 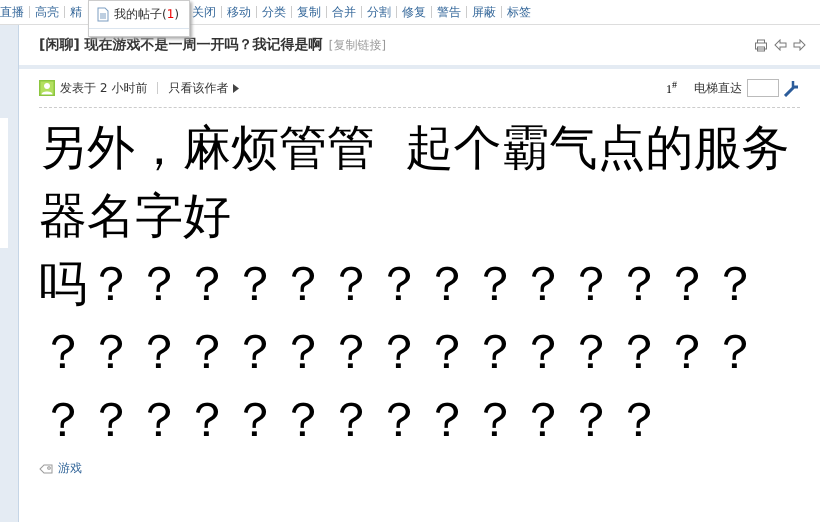 What do you see at coordinates (181, 45) in the screenshot?
I see `thread-title: [闲聊] 现在游戏不是一周一开吗？我记得是啊` at bounding box center [181, 45].